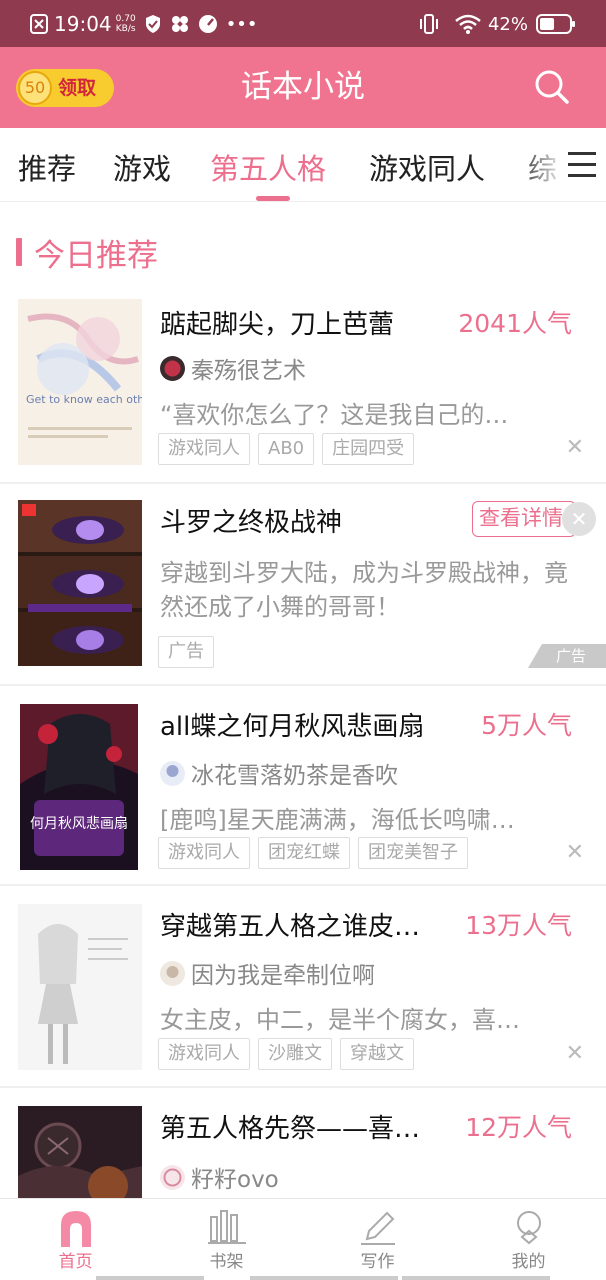 The width and height of the screenshot is (606, 1280). I want to click on nav-write: 写作, so click(377, 1239).